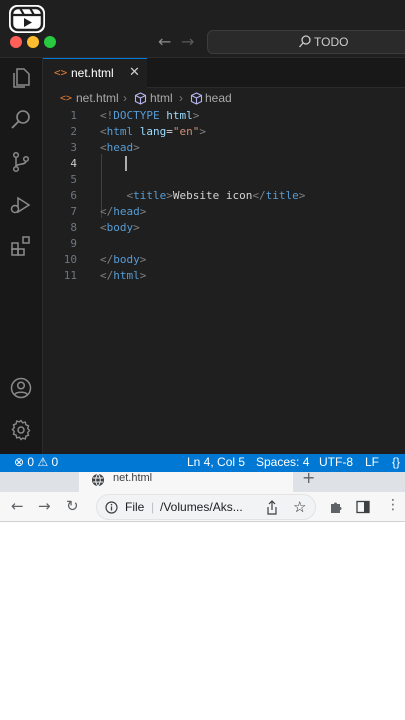 This screenshot has width=405, height=720. What do you see at coordinates (16, 42) in the screenshot?
I see `window-close-button` at bounding box center [16, 42].